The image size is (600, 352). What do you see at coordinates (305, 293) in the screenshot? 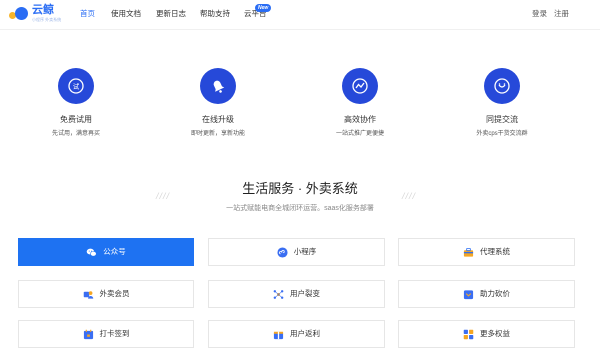
I see `card-label: 用户裂变` at bounding box center [305, 293].